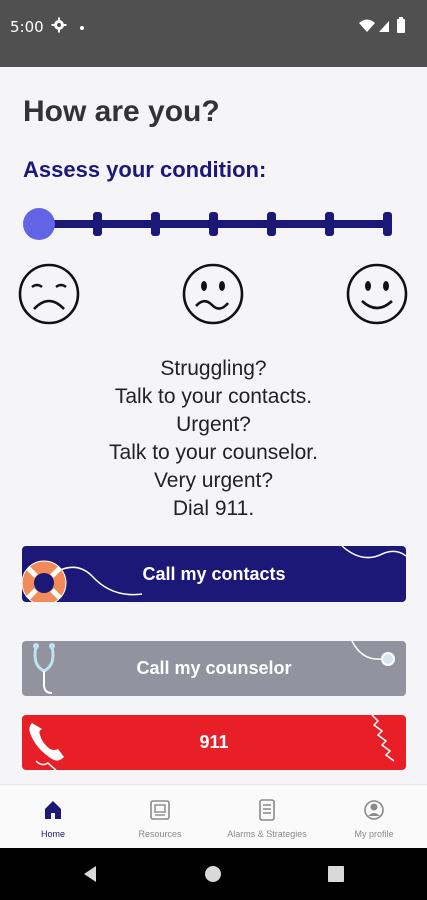  Describe the element at coordinates (53, 810) in the screenshot. I see `home-icon` at that location.